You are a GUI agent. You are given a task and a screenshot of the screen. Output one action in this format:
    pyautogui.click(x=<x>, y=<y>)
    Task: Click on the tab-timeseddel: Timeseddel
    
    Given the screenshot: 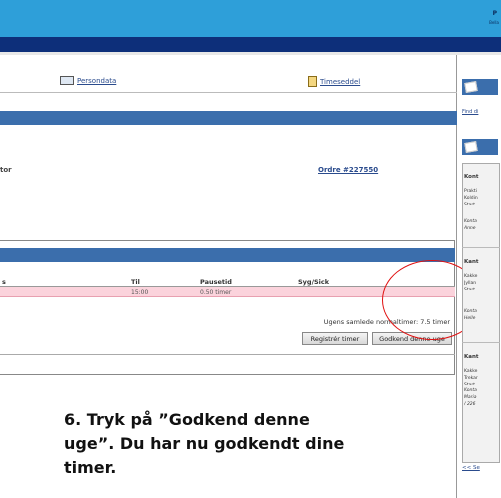 What is the action you would take?
    pyautogui.click(x=334, y=81)
    